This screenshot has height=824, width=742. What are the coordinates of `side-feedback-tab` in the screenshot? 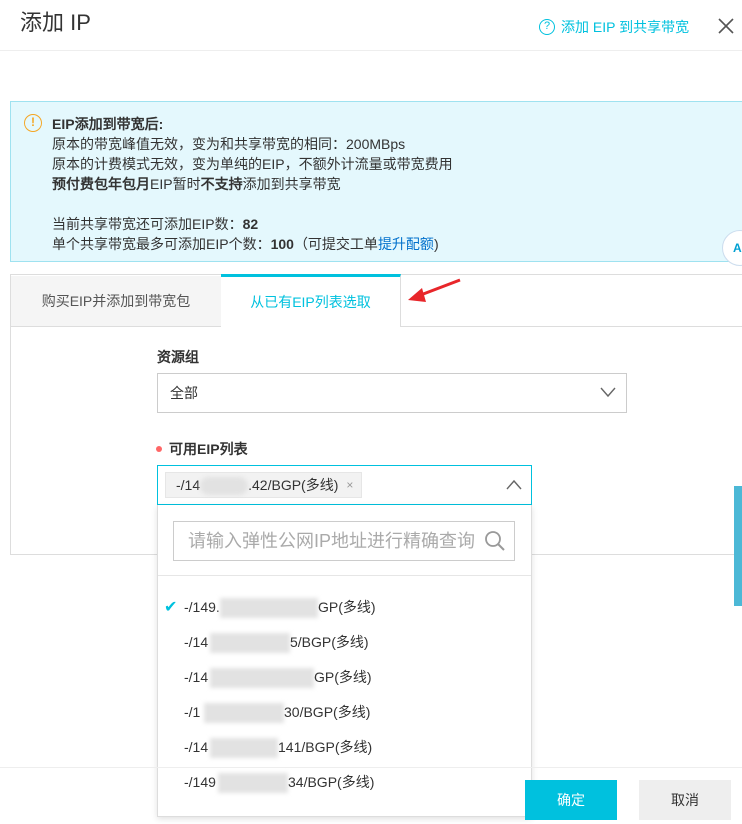 It's located at (738, 546).